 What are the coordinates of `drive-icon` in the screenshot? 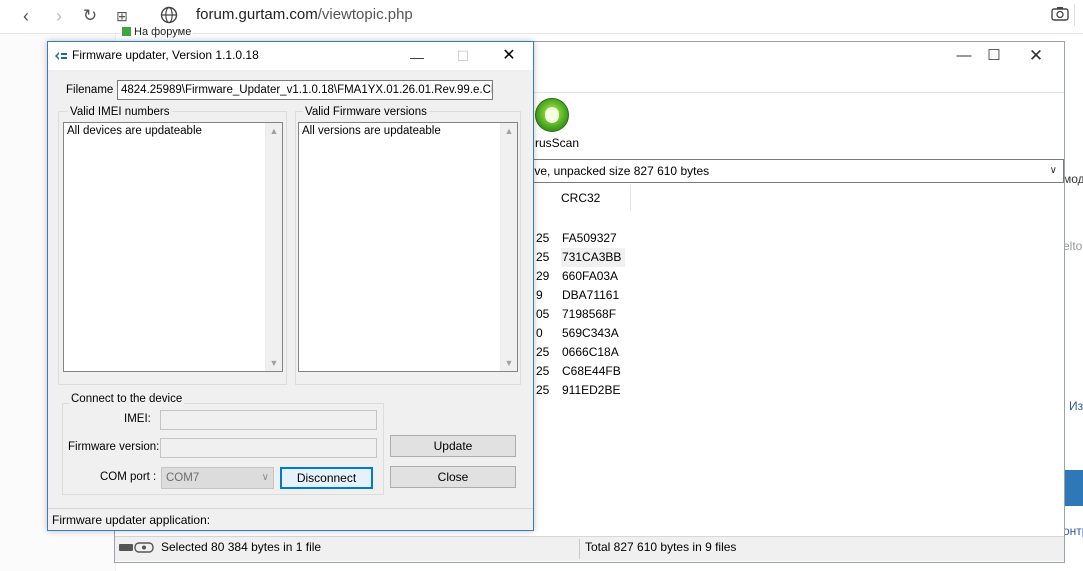 It's located at (137, 549).